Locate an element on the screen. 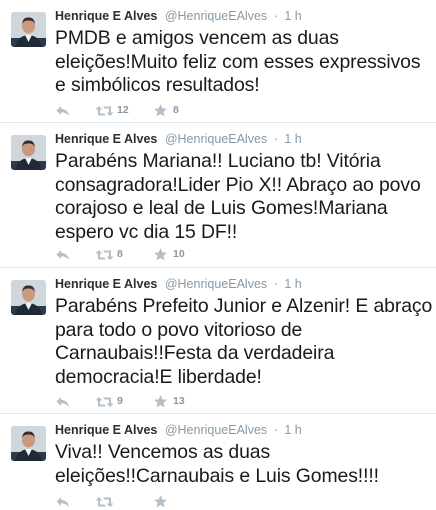  tweet-actions: 8 10 is located at coordinates (185, 255).